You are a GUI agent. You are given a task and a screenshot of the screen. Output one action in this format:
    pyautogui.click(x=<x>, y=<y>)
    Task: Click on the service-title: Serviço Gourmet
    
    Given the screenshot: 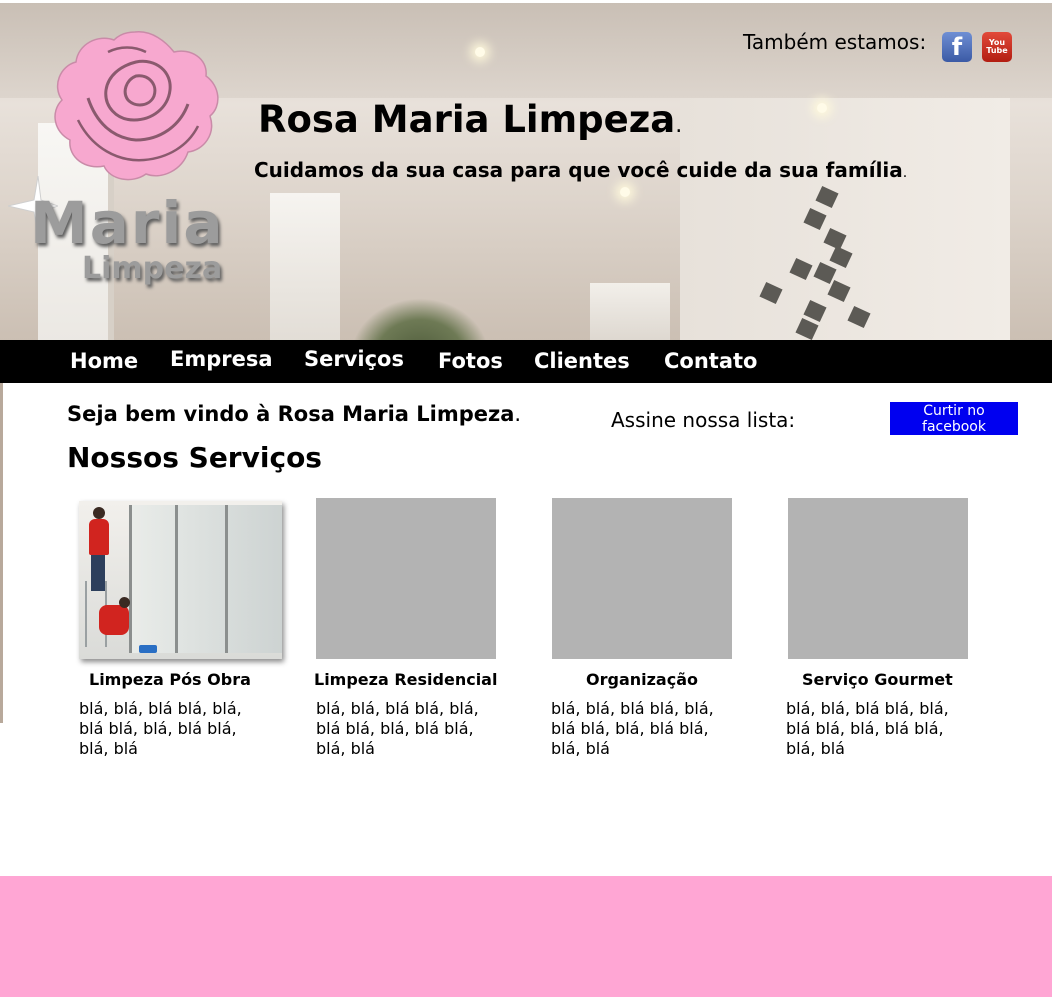 What is the action you would take?
    pyautogui.click(x=877, y=679)
    